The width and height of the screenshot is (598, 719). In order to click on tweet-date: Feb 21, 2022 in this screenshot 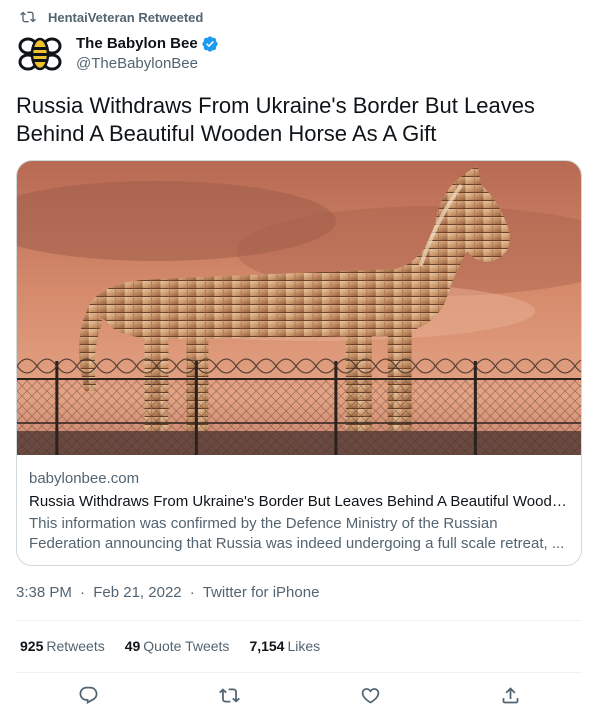, I will do `click(137, 592)`.